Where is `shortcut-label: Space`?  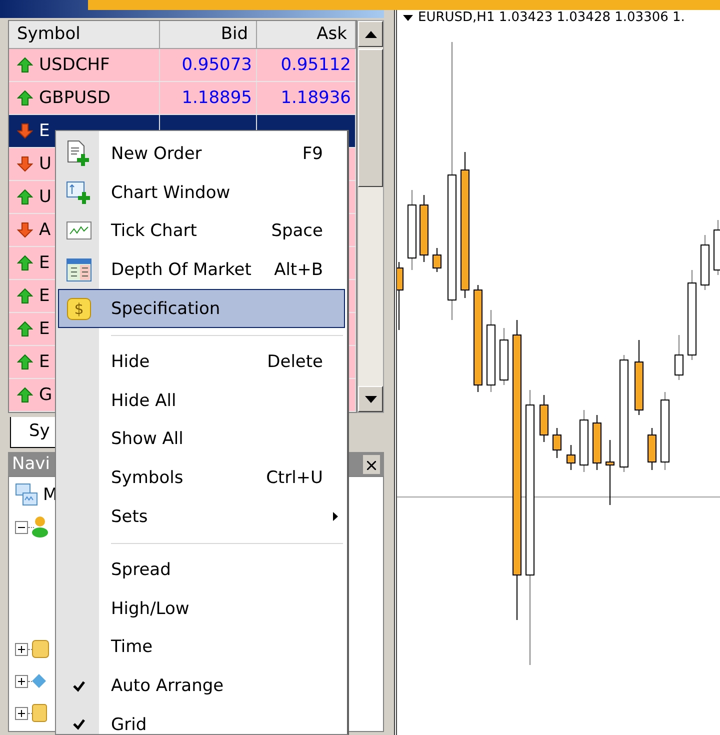
shortcut-label: Space is located at coordinates (297, 231).